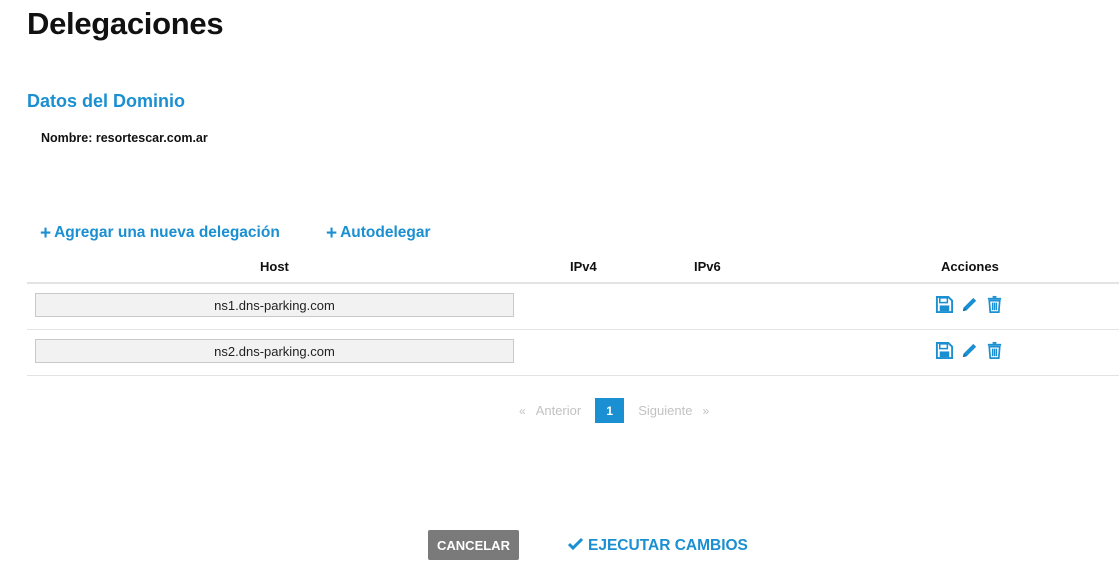 Image resolution: width=1119 pixels, height=568 pixels. Describe the element at coordinates (610, 410) in the screenshot. I see `pagination-current-page: 1` at that location.